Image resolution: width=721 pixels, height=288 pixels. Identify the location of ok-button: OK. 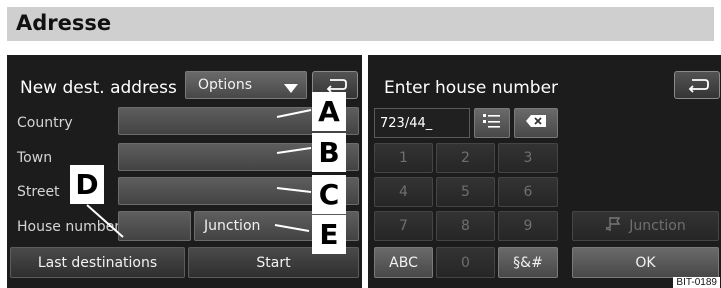
(645, 262).